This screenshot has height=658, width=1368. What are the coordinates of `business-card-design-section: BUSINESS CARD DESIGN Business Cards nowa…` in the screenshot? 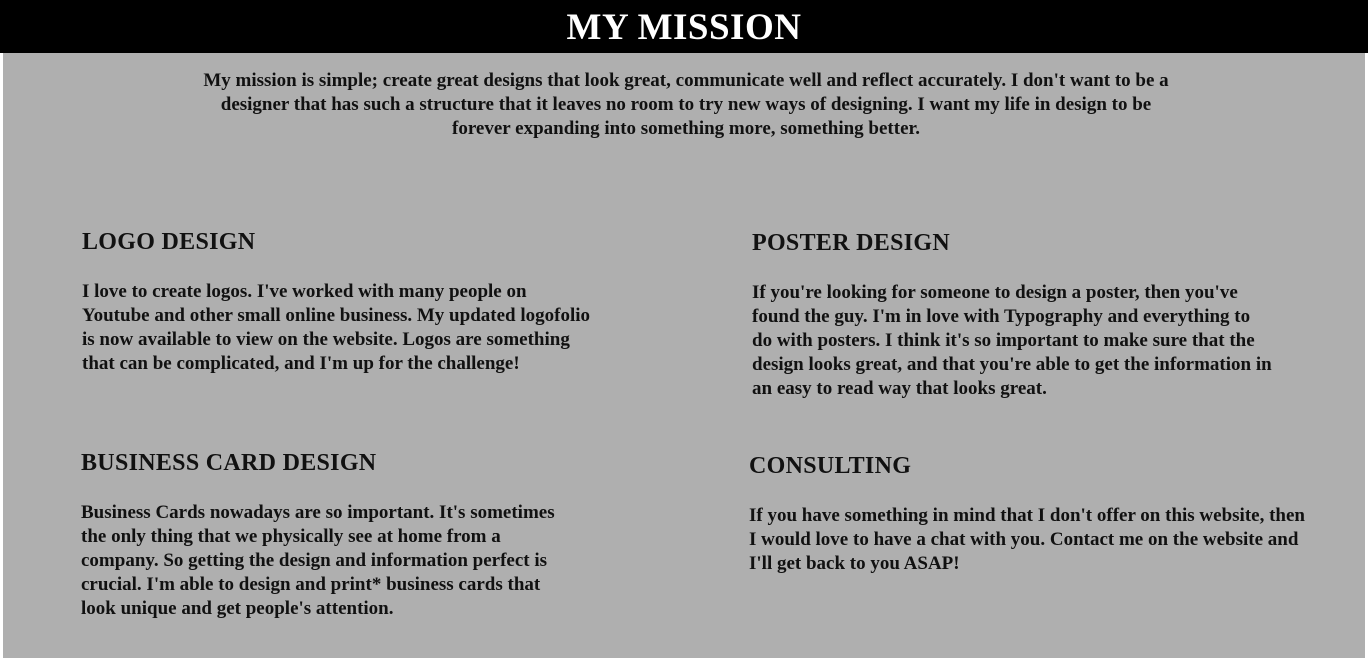 It's located at (321, 535).